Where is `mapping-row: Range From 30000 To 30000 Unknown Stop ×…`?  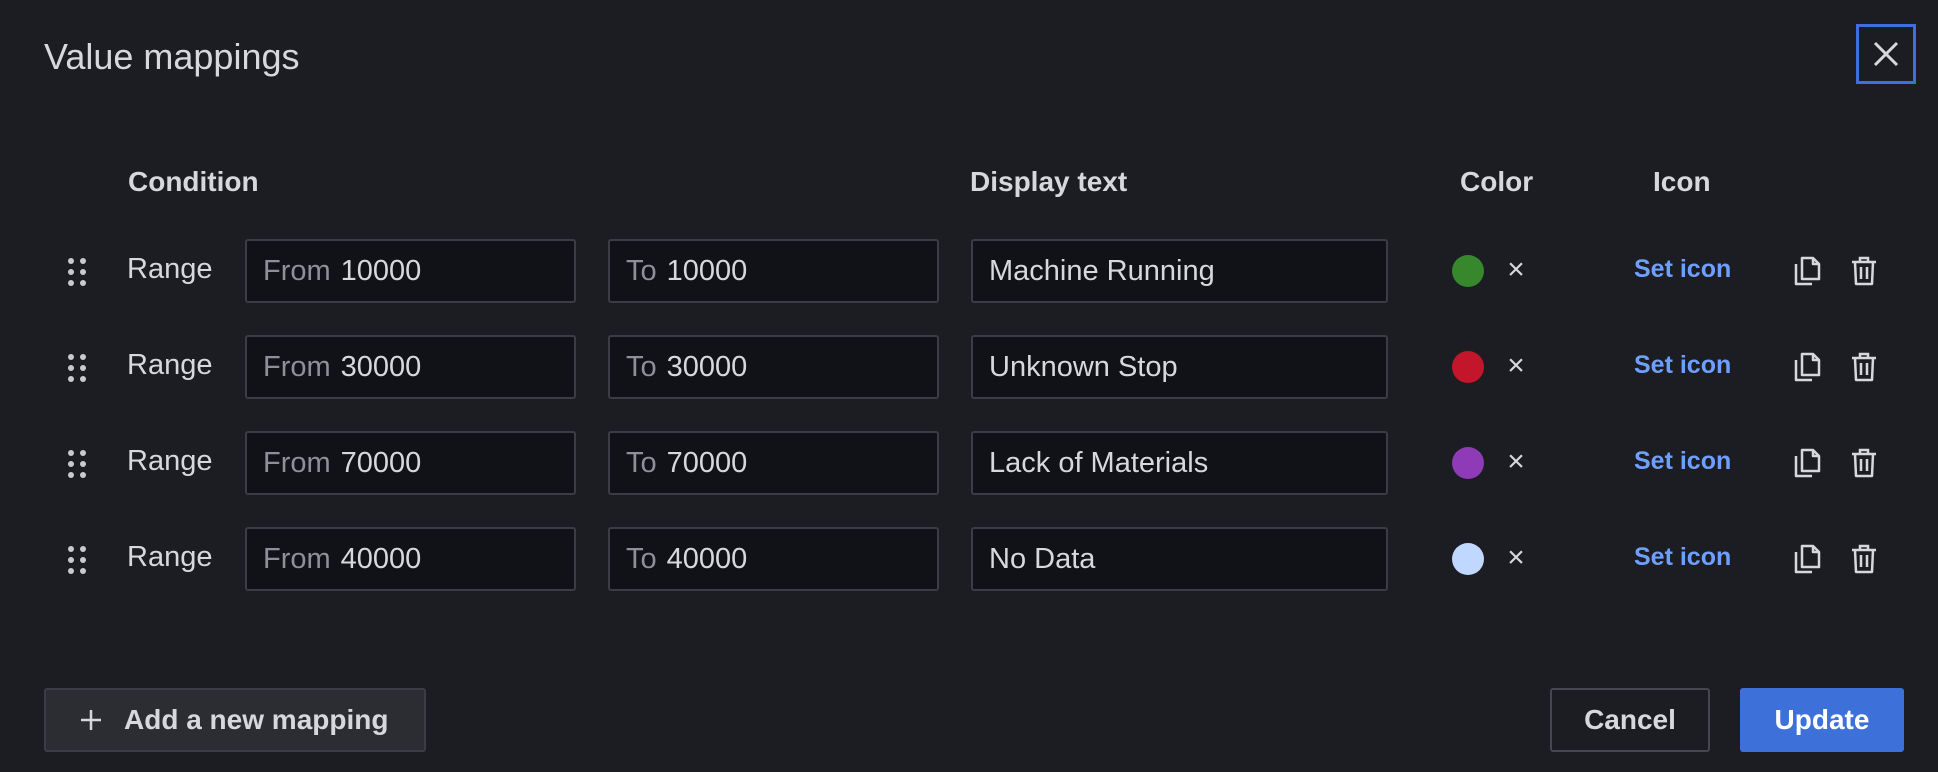 mapping-row: Range From 30000 To 30000 Unknown Stop ×… is located at coordinates (969, 367).